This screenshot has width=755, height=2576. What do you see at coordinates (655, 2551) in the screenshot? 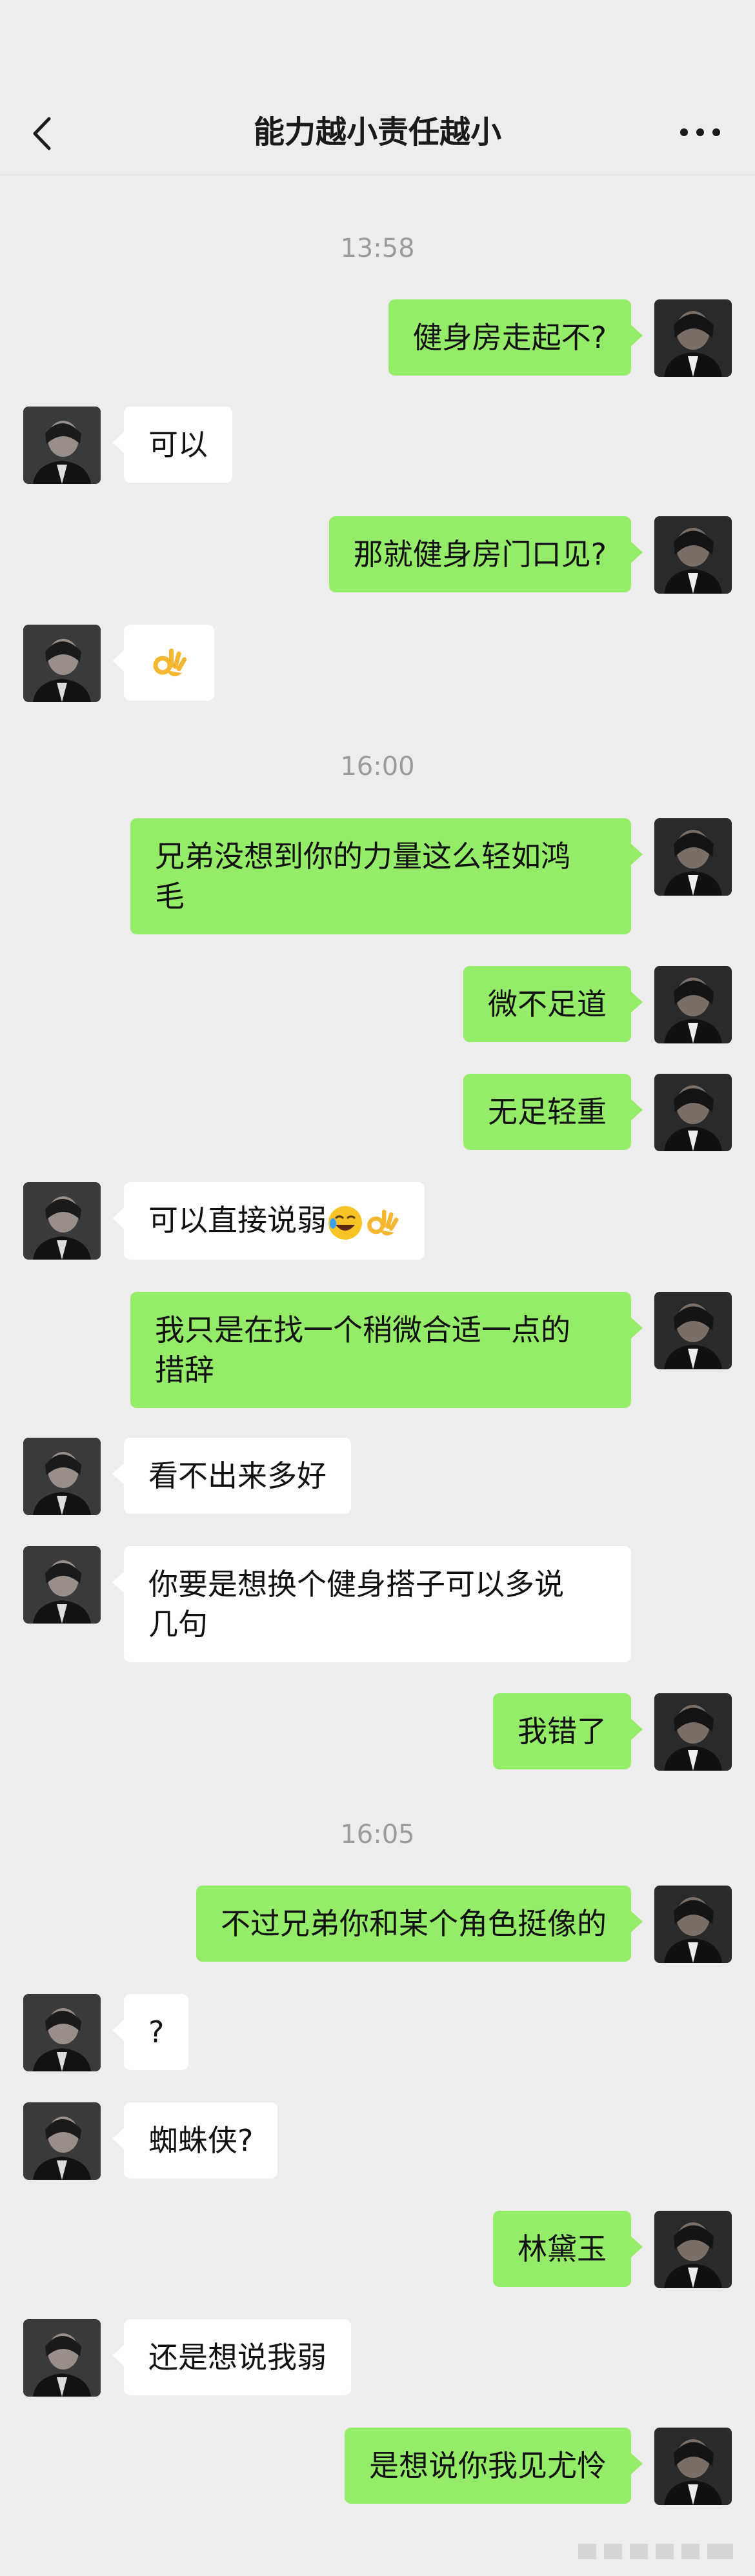
I see `watermark-logo` at bounding box center [655, 2551].